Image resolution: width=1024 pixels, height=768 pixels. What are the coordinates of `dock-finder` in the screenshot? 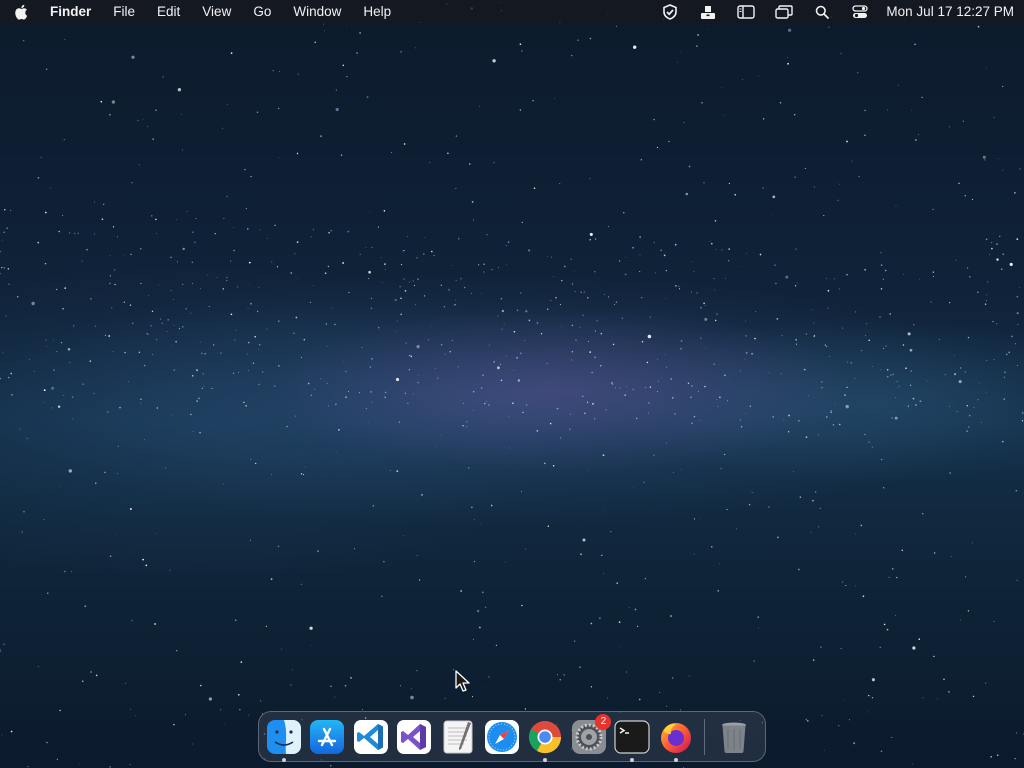 It's located at (284, 740).